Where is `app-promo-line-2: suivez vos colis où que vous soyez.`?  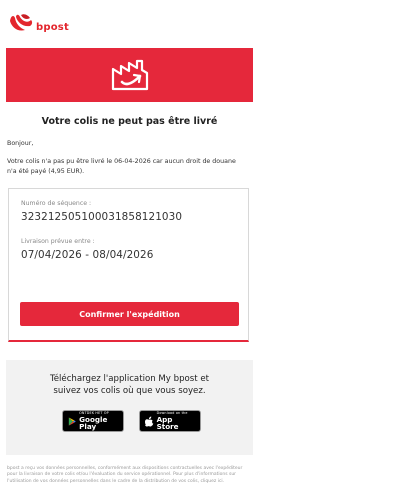
app-promo-line-2: suivez vos colis où que vous soyez. is located at coordinates (129, 391).